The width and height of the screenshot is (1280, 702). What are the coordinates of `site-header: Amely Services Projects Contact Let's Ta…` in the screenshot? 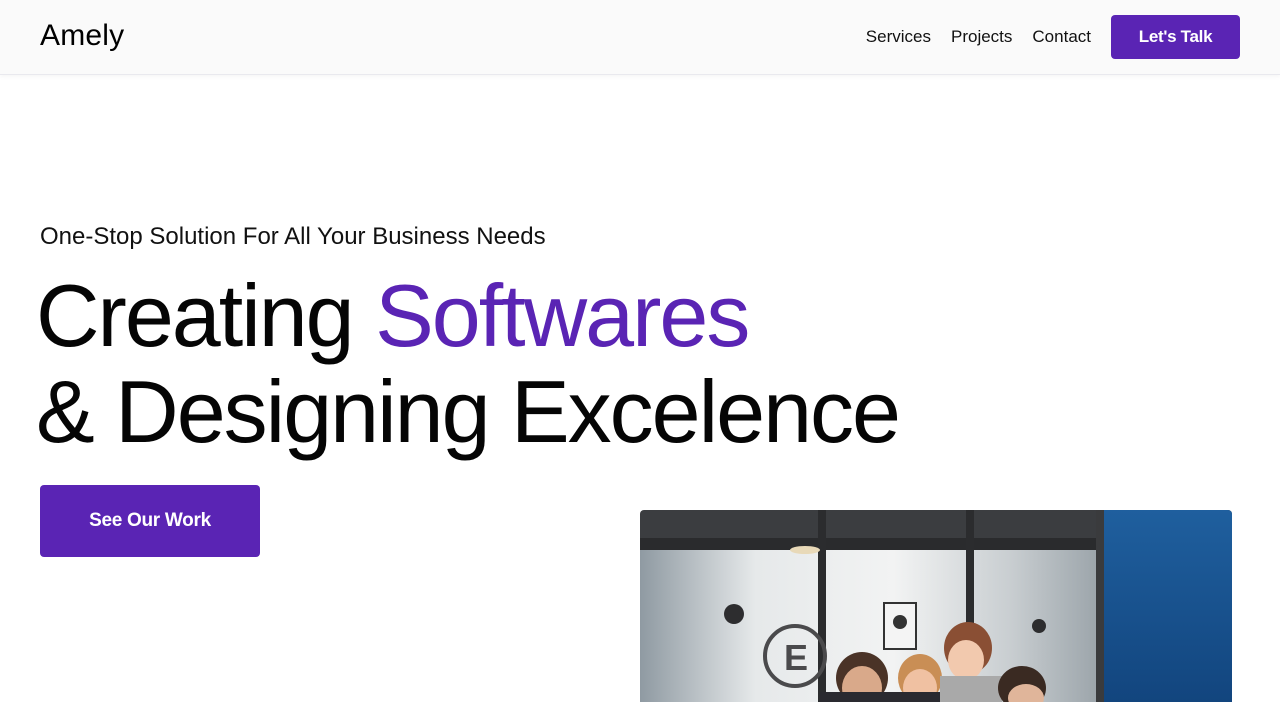 It's located at (640, 37).